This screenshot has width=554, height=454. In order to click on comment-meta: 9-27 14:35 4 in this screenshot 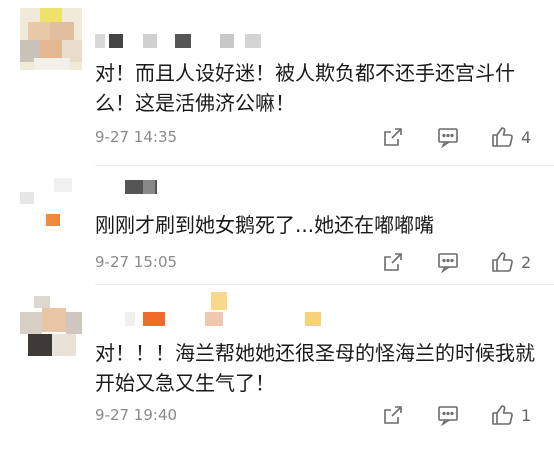, I will do `click(320, 138)`.